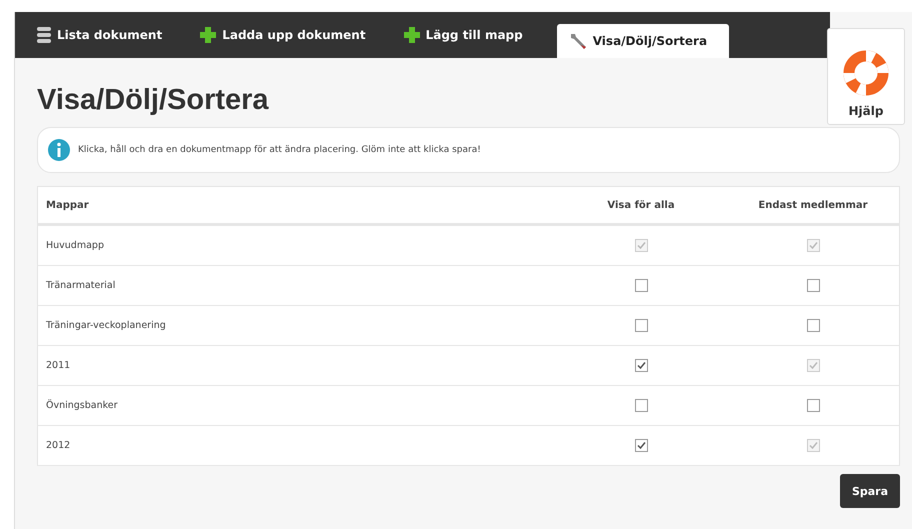 The height and width of the screenshot is (529, 912). I want to click on wrench-icon, so click(577, 41).